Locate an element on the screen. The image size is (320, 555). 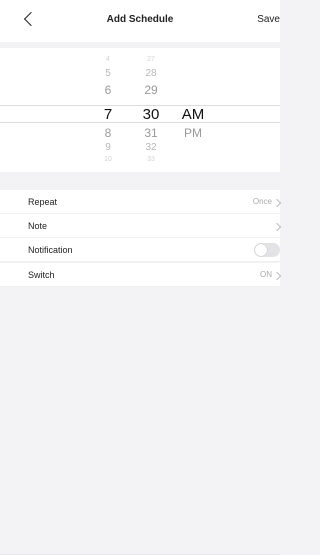
notification-row: Notification is located at coordinates (140, 250).